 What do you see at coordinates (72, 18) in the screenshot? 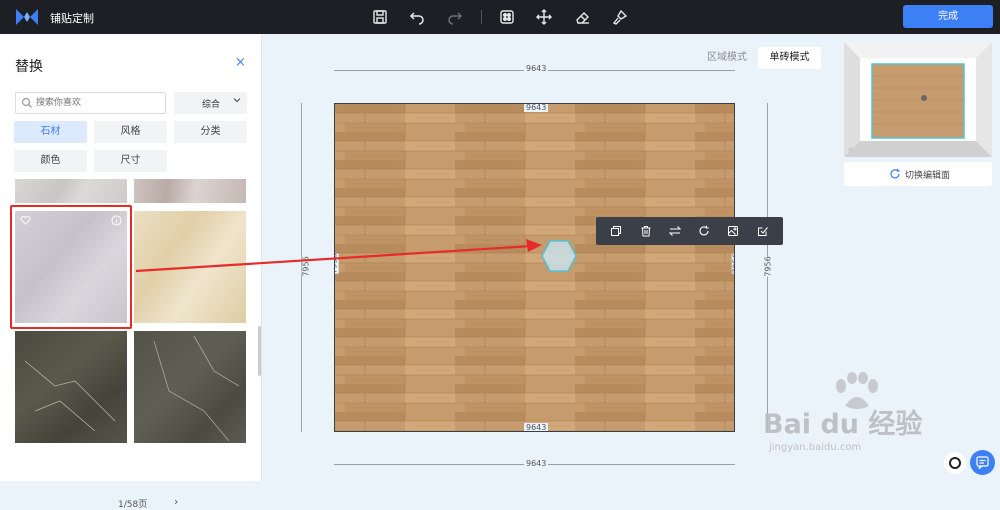
I see `app-title: 铺贴定制` at bounding box center [72, 18].